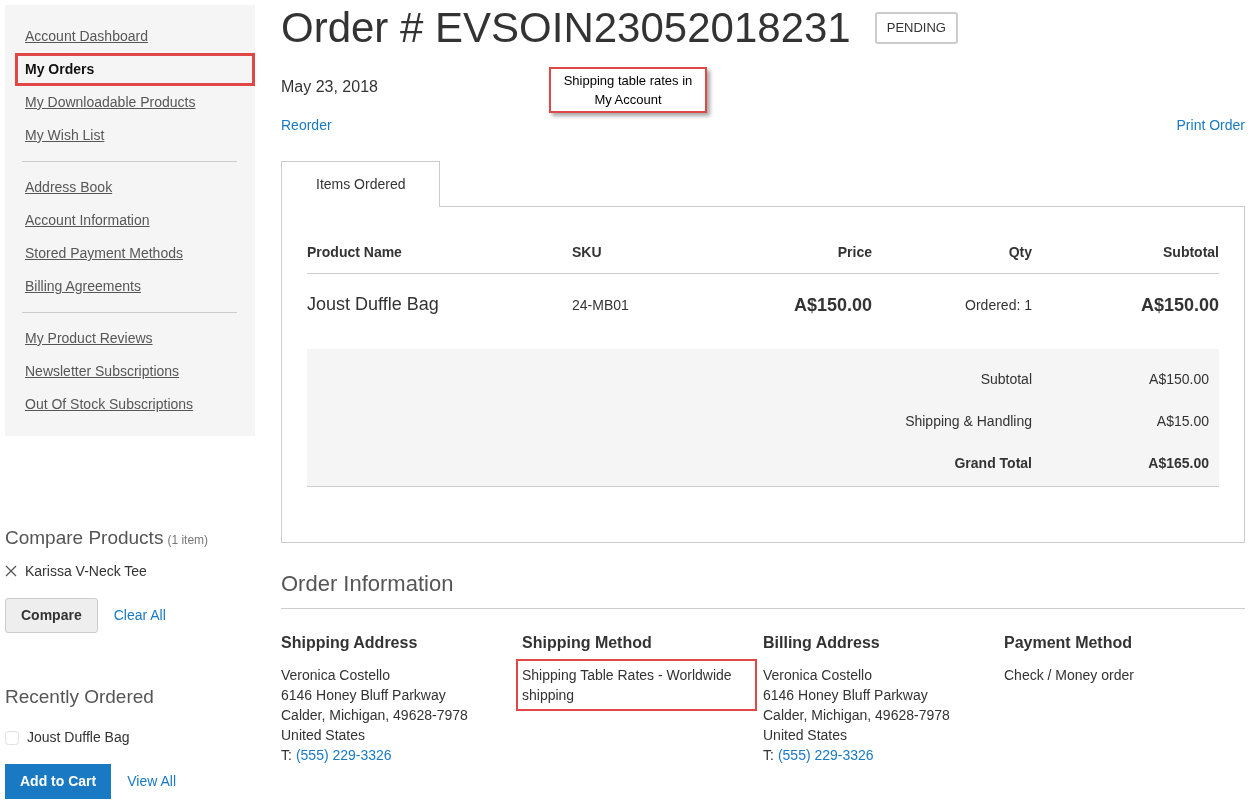 The width and height of the screenshot is (1250, 803). I want to click on view-all-link: View All, so click(151, 781).